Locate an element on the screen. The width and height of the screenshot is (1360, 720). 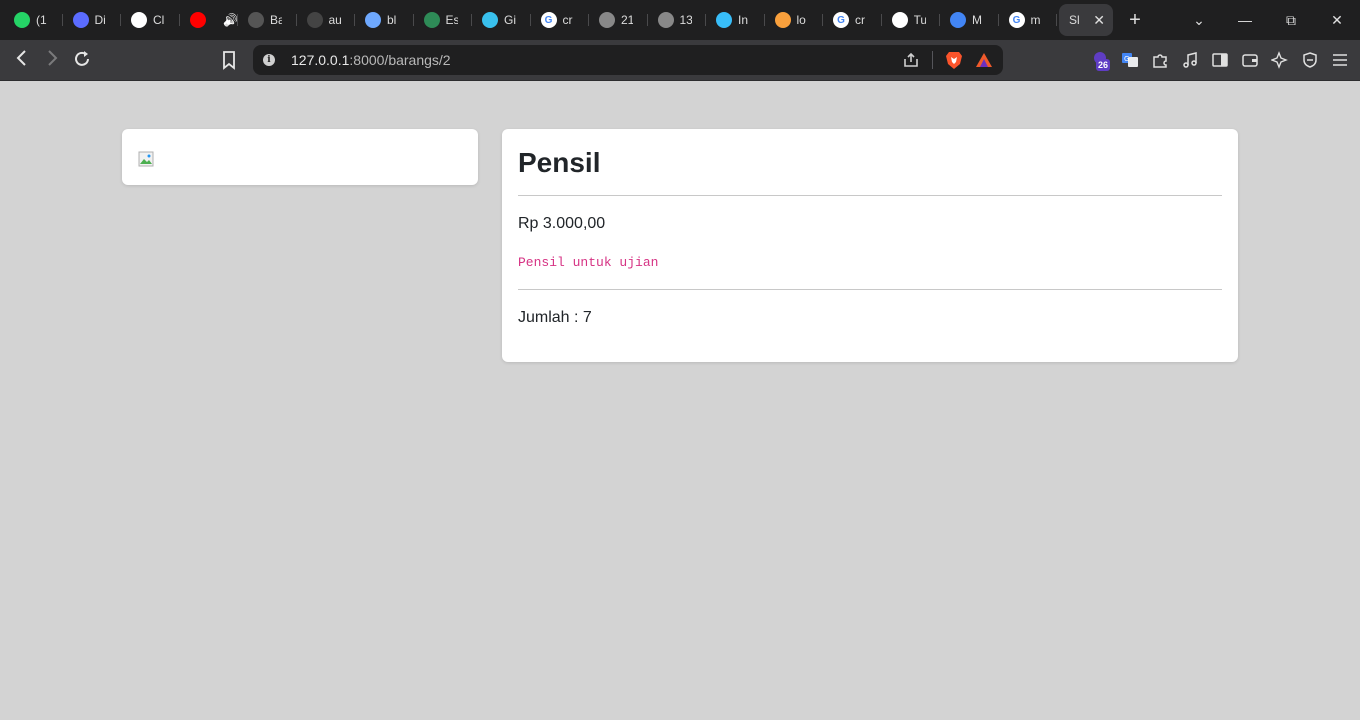
minimize-icon: — is located at coordinates (1245, 20).